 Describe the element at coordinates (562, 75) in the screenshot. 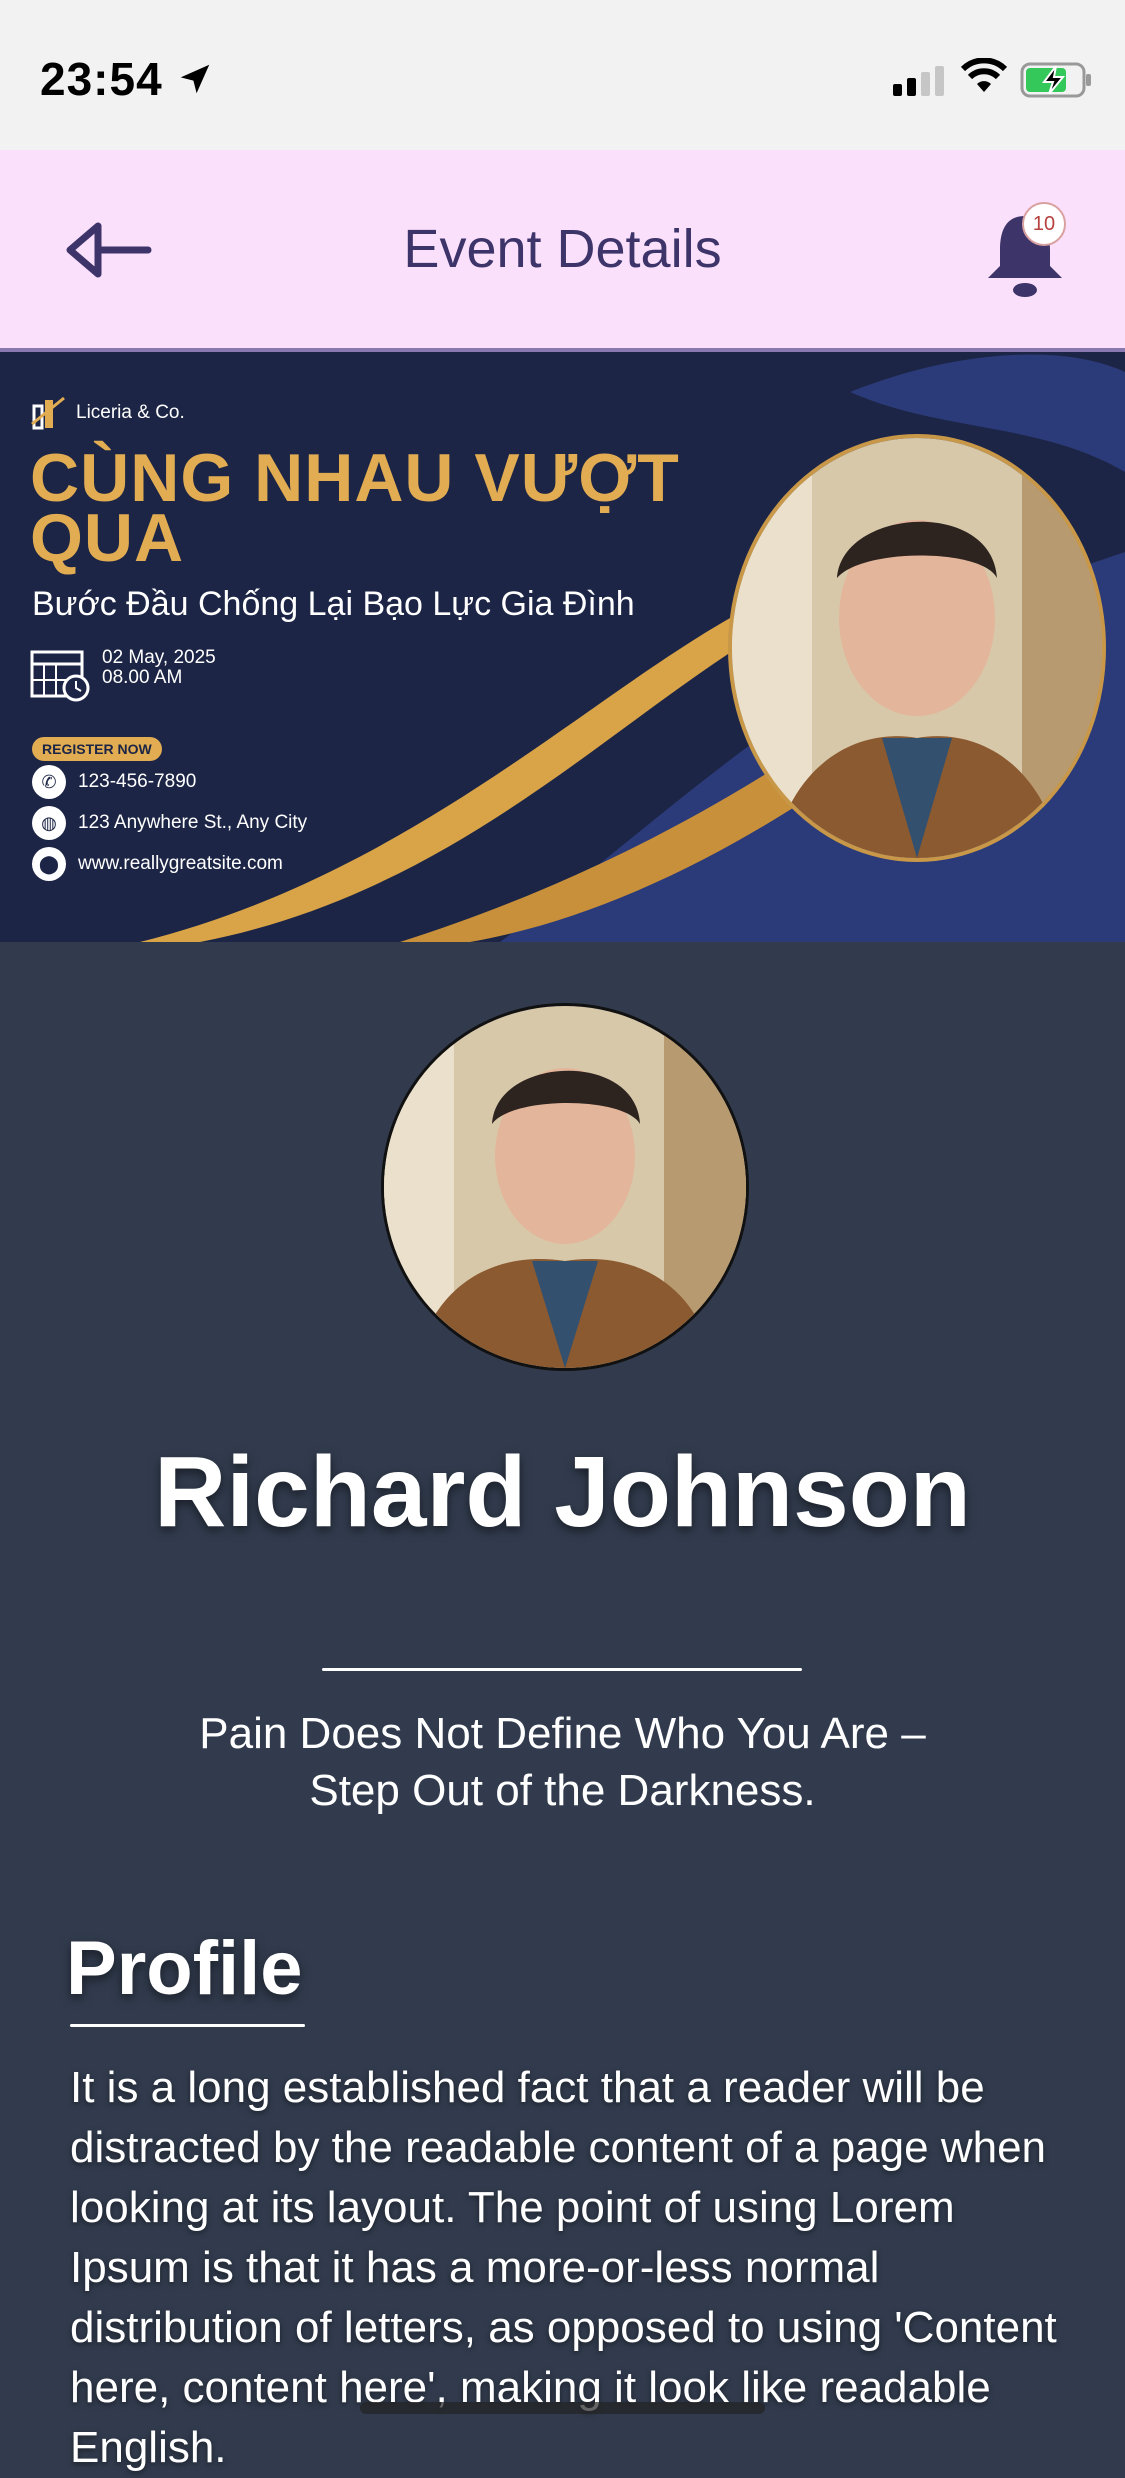

I see `status-bar: 23:54` at that location.